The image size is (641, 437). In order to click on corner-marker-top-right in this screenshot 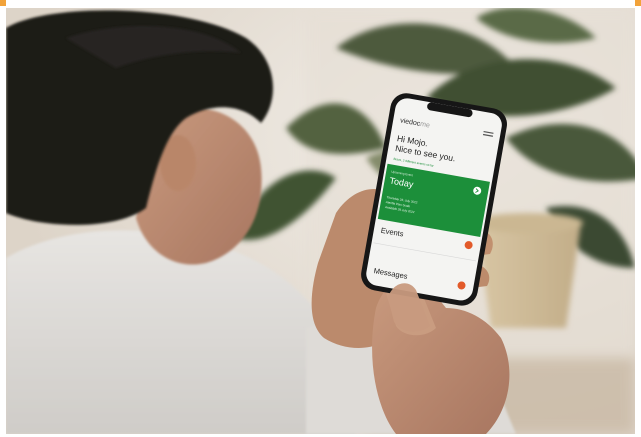, I will do `click(638, 3)`.